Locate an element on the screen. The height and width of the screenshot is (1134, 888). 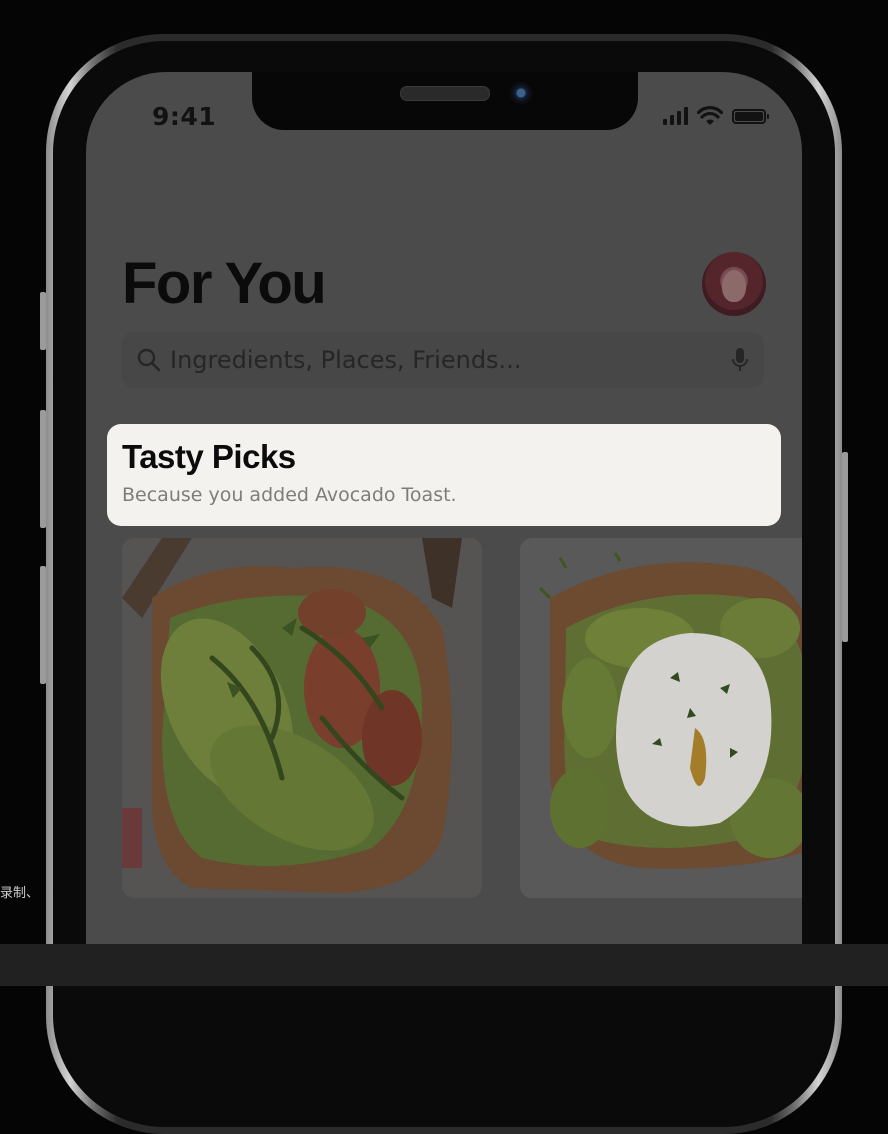
profile-avatar is located at coordinates (734, 284).